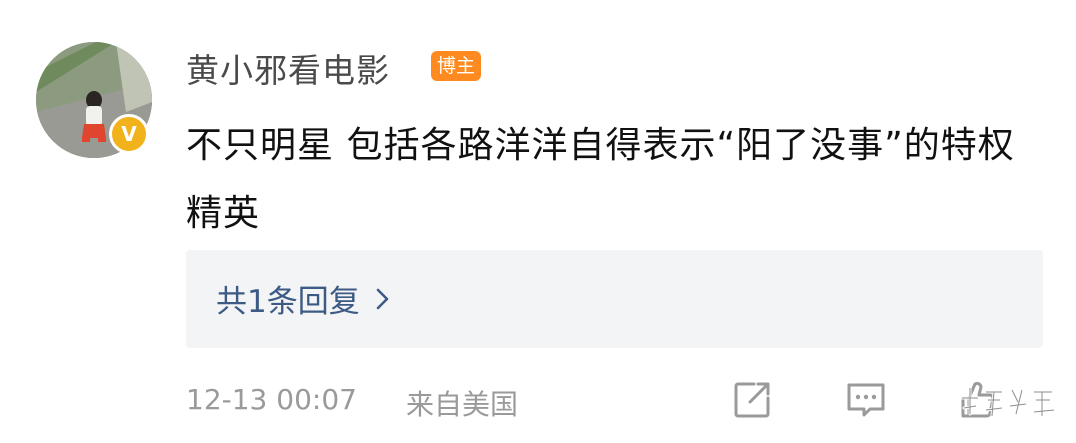 The image size is (1076, 443). What do you see at coordinates (382, 298) in the screenshot?
I see `chevron-right-icon` at bounding box center [382, 298].